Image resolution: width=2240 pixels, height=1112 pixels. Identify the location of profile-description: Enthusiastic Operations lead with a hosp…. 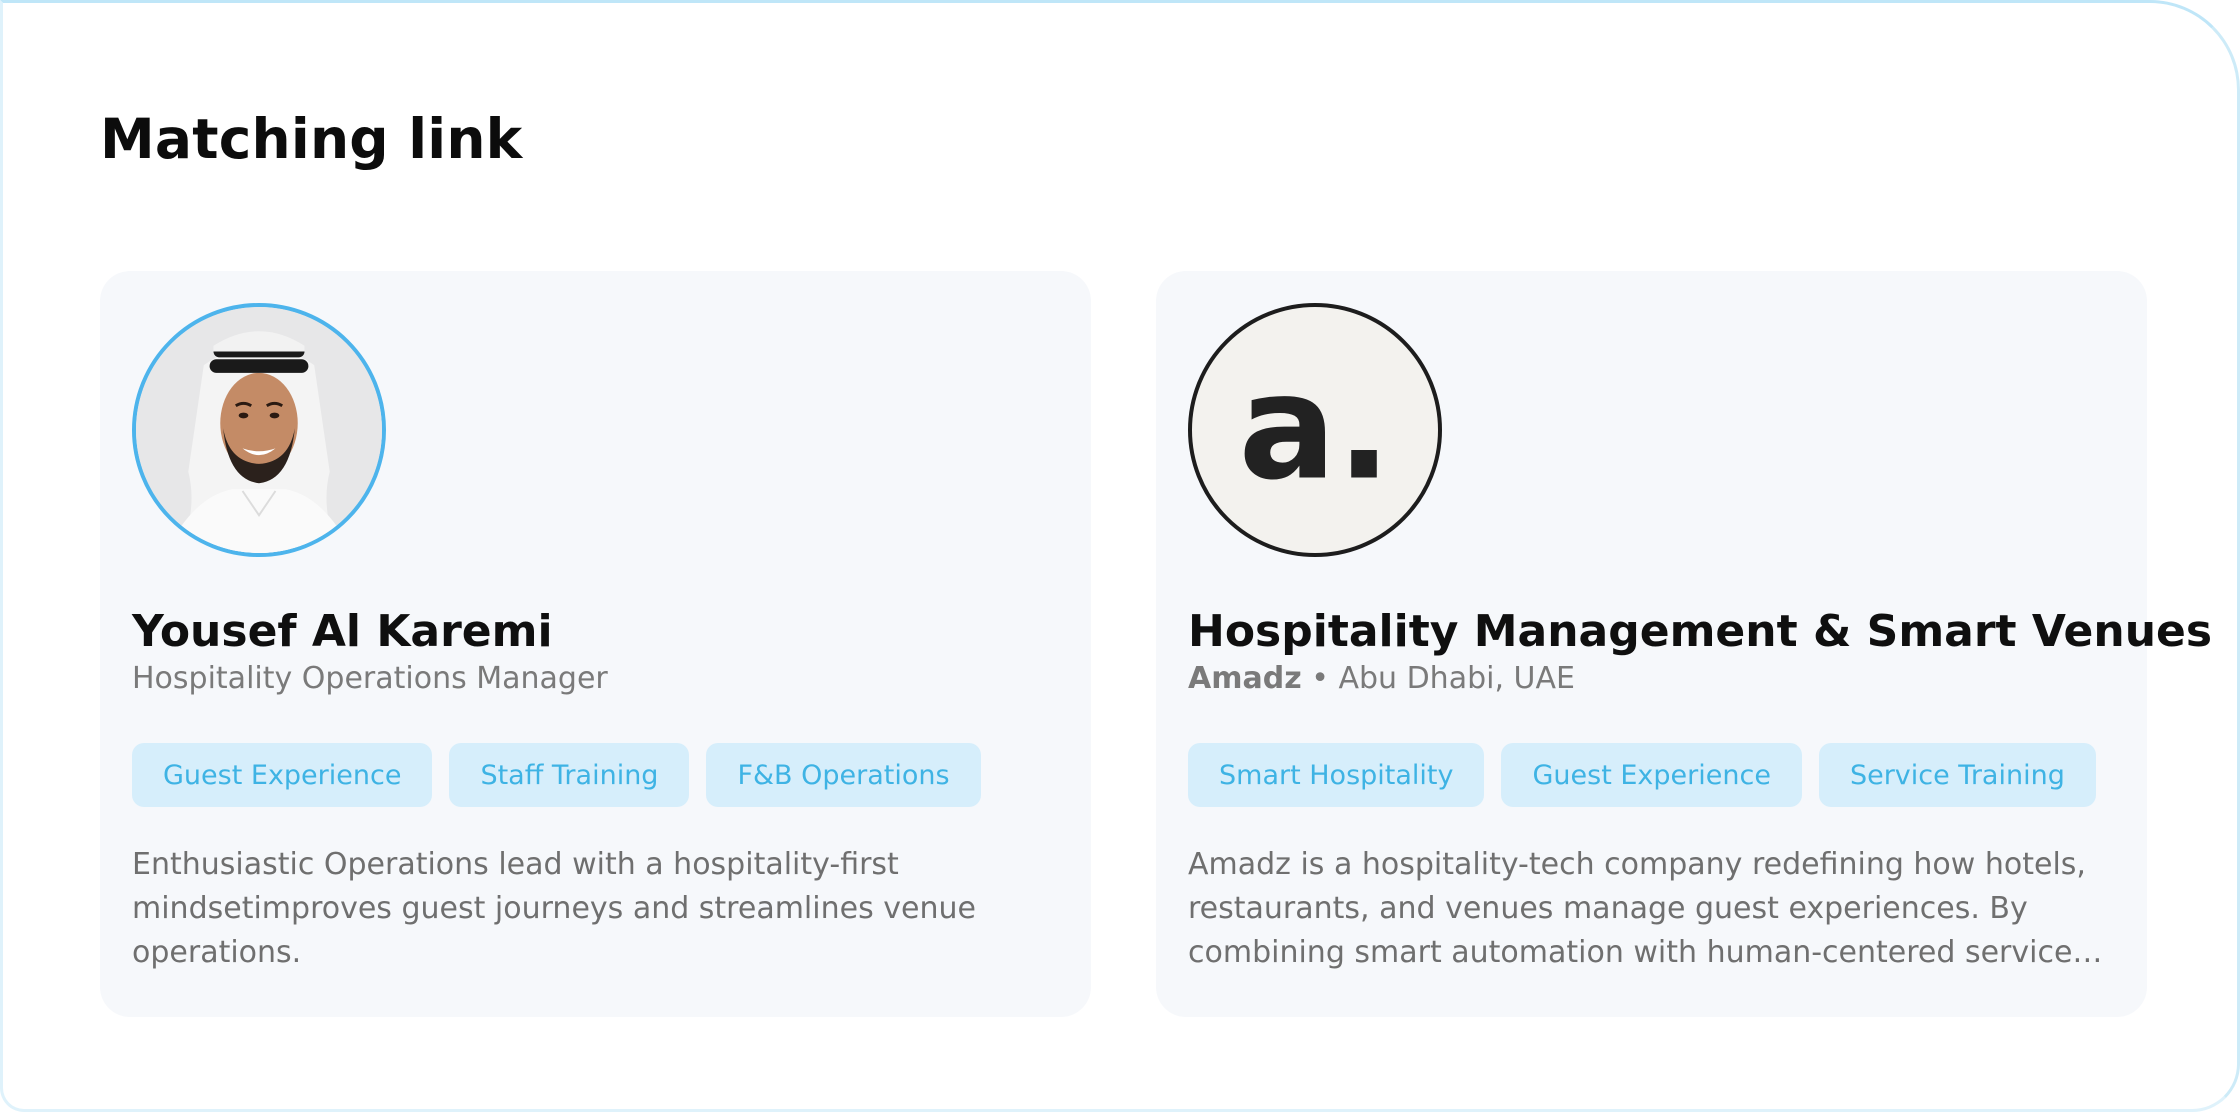
(554, 908).